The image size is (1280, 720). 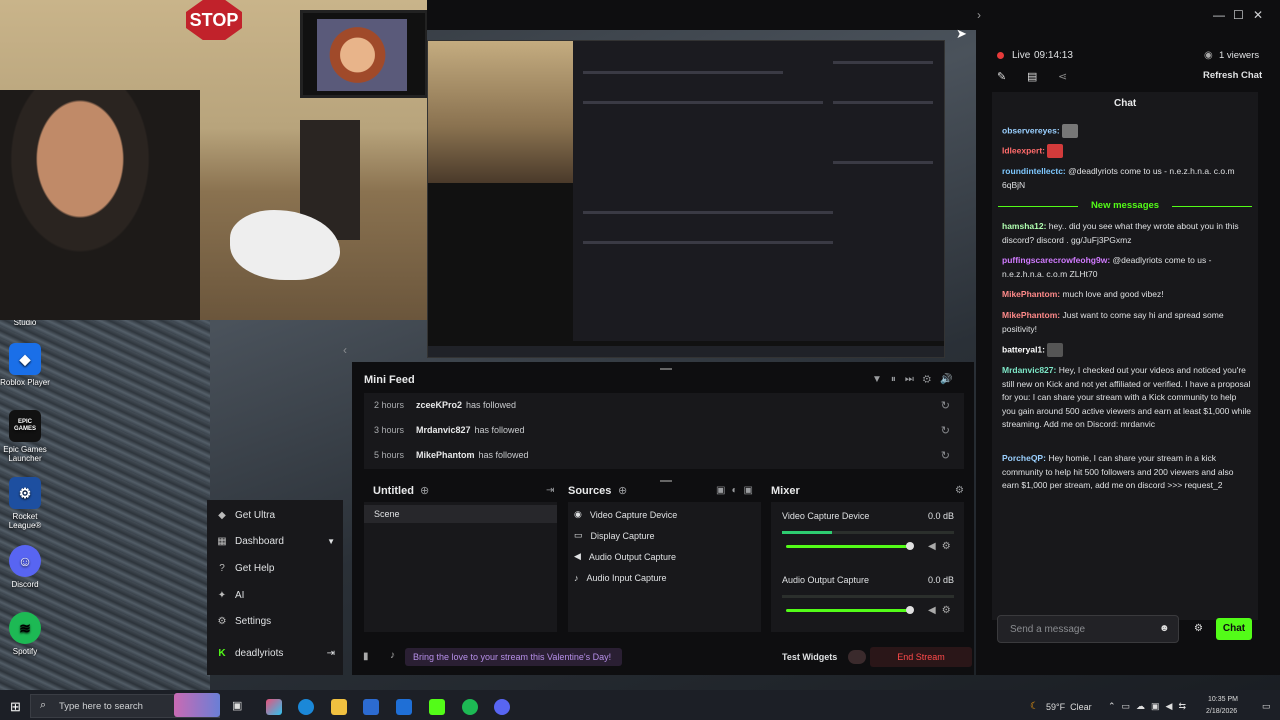 I want to click on maximize-button: ☐, so click(x=1238, y=15).